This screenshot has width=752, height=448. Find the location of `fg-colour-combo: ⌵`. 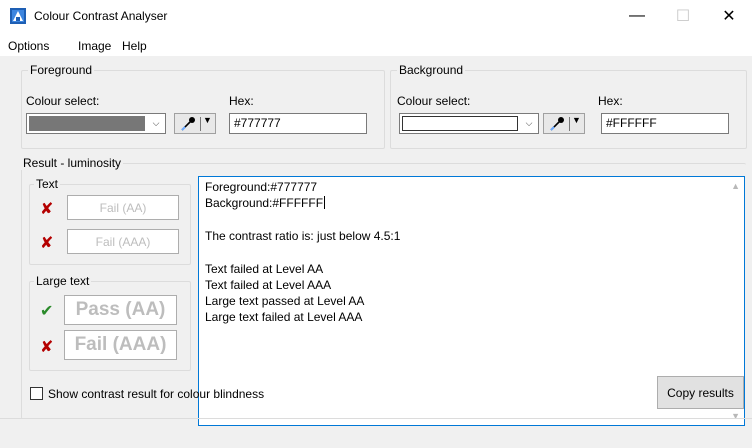

fg-colour-combo: ⌵ is located at coordinates (96, 123).